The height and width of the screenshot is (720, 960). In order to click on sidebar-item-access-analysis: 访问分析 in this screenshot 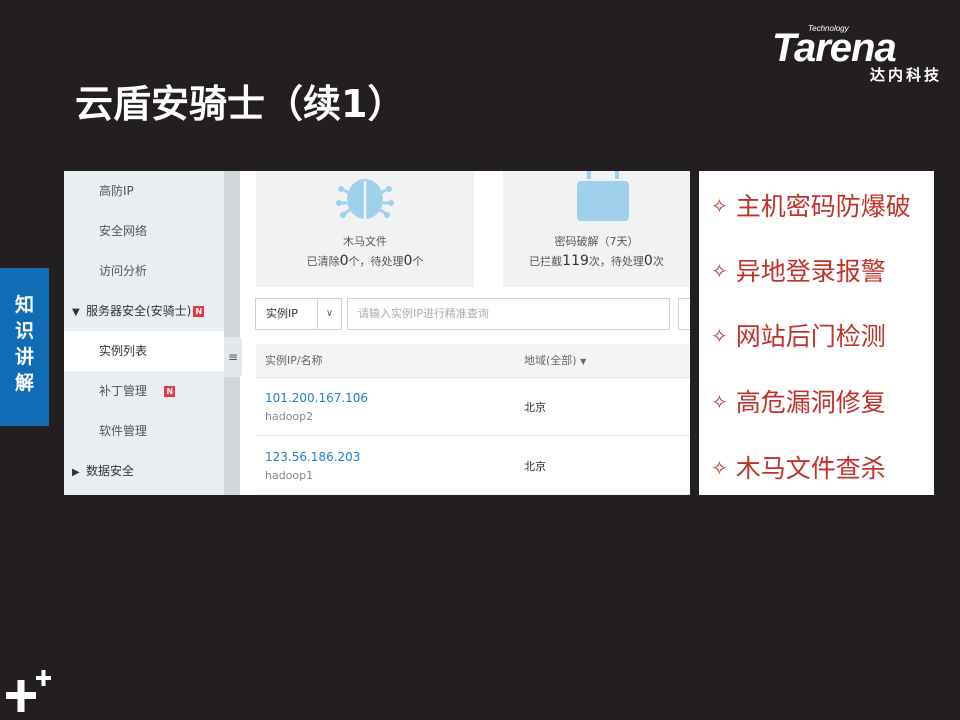, I will do `click(144, 271)`.